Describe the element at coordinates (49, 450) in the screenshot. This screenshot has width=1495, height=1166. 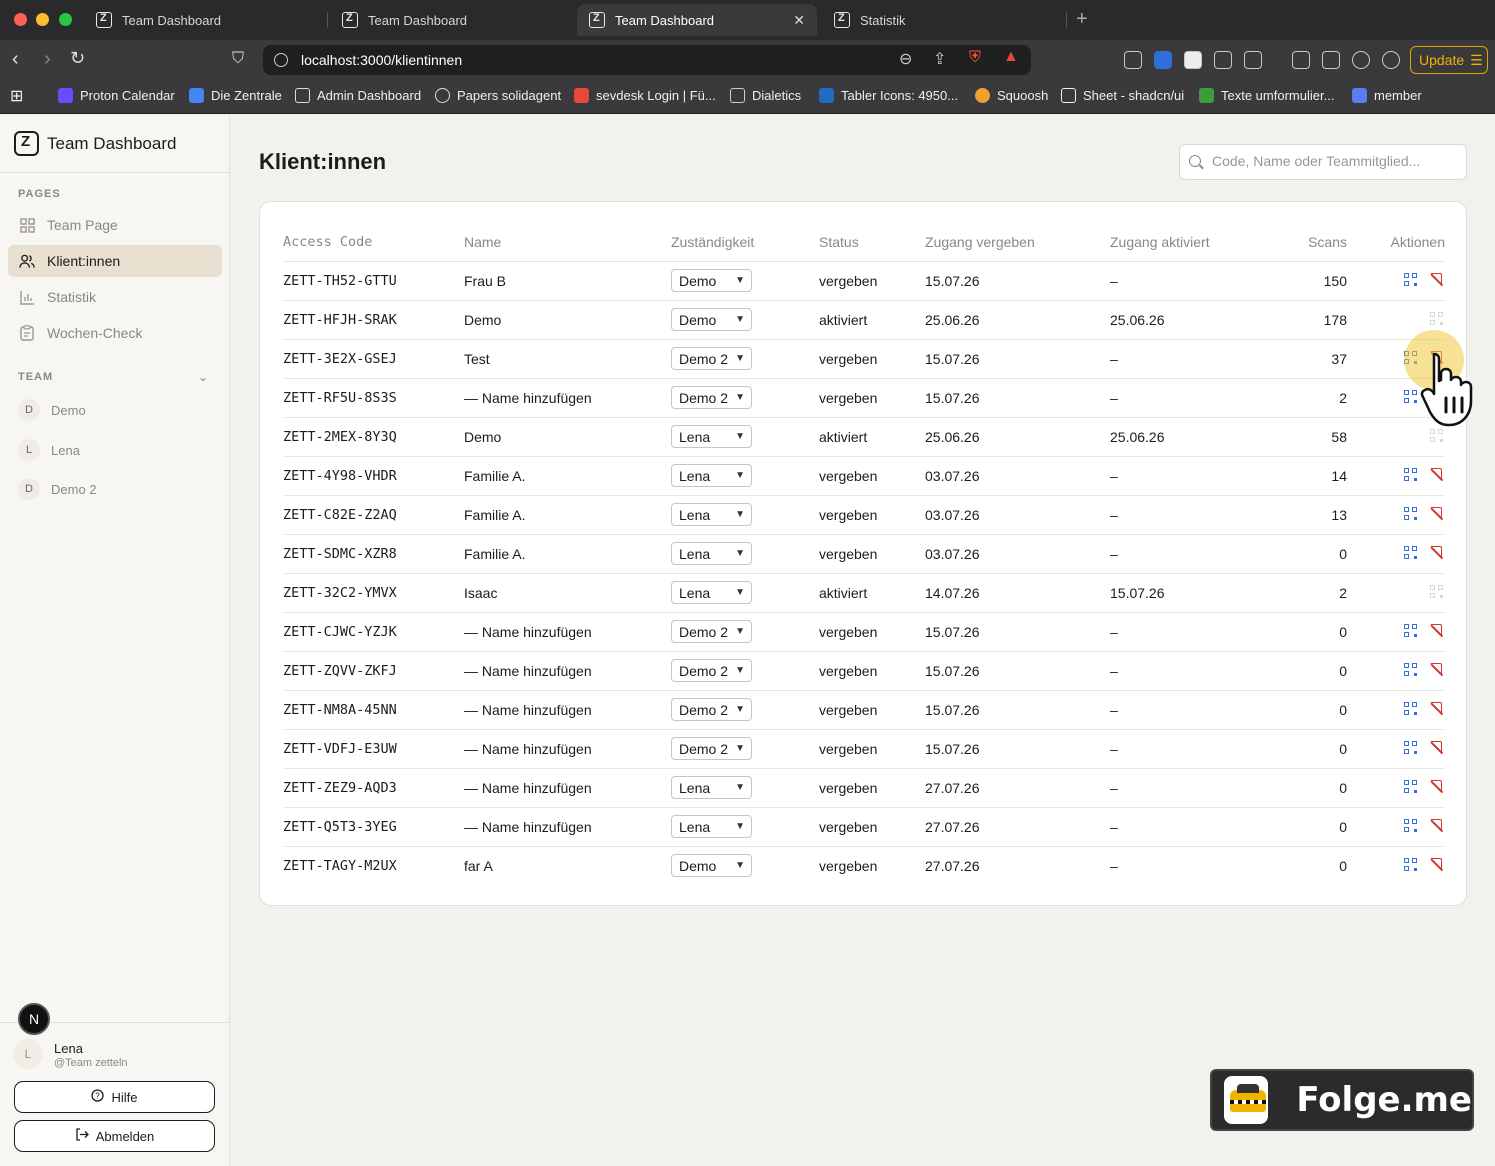
I see `team-member-item: L Lena` at that location.